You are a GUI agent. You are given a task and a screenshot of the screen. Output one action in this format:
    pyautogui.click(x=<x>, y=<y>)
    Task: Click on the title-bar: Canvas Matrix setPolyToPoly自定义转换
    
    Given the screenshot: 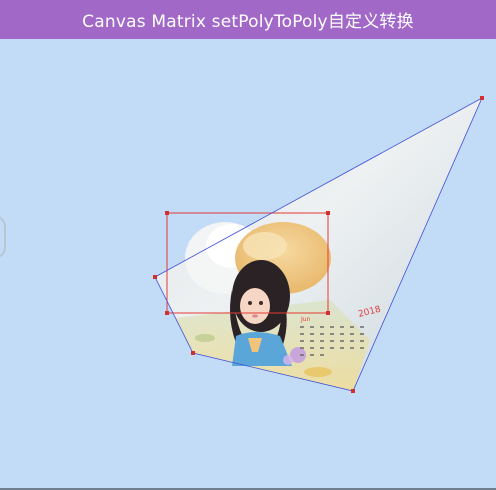 What is the action you would take?
    pyautogui.click(x=248, y=19)
    